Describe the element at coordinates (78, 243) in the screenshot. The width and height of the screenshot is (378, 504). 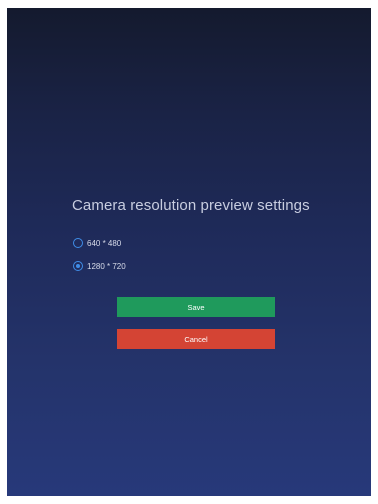
I see `radio-button-unchecked` at that location.